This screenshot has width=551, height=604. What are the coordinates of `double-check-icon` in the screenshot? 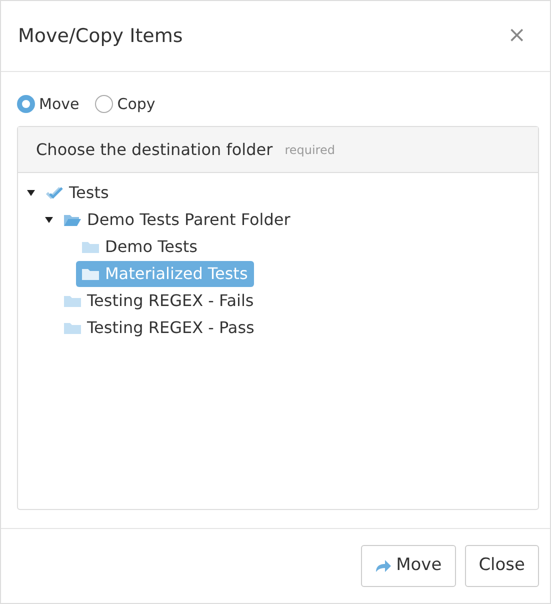 It's located at (54, 193).